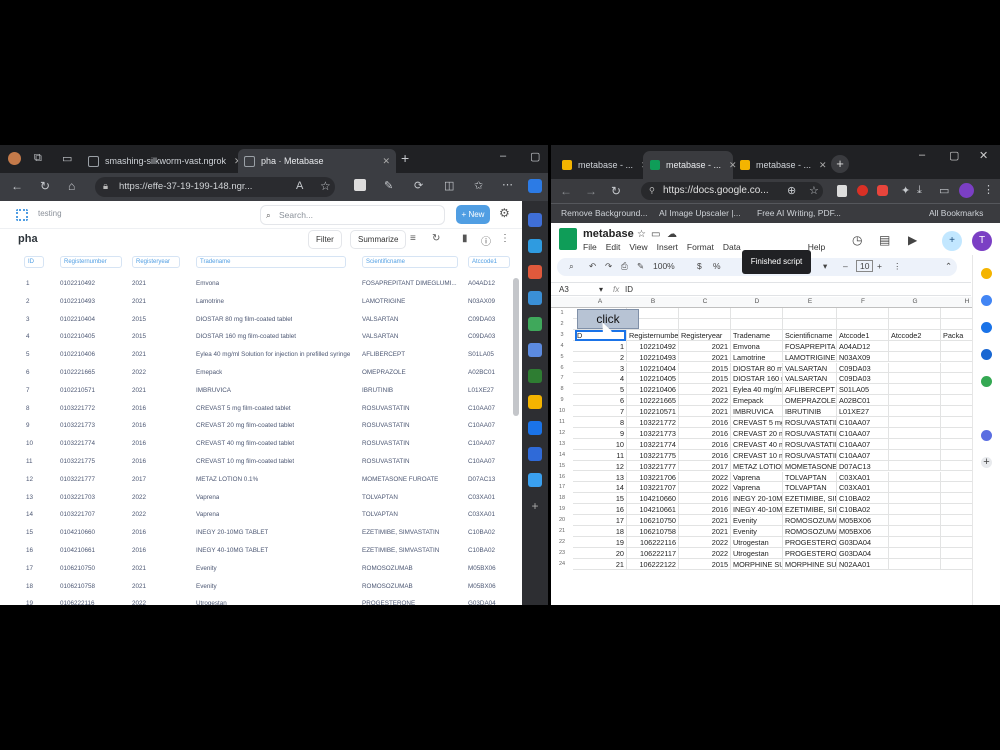 This screenshot has height=750, width=1000. I want to click on grid-cell: FOSAPREPITAN, so click(810, 346).